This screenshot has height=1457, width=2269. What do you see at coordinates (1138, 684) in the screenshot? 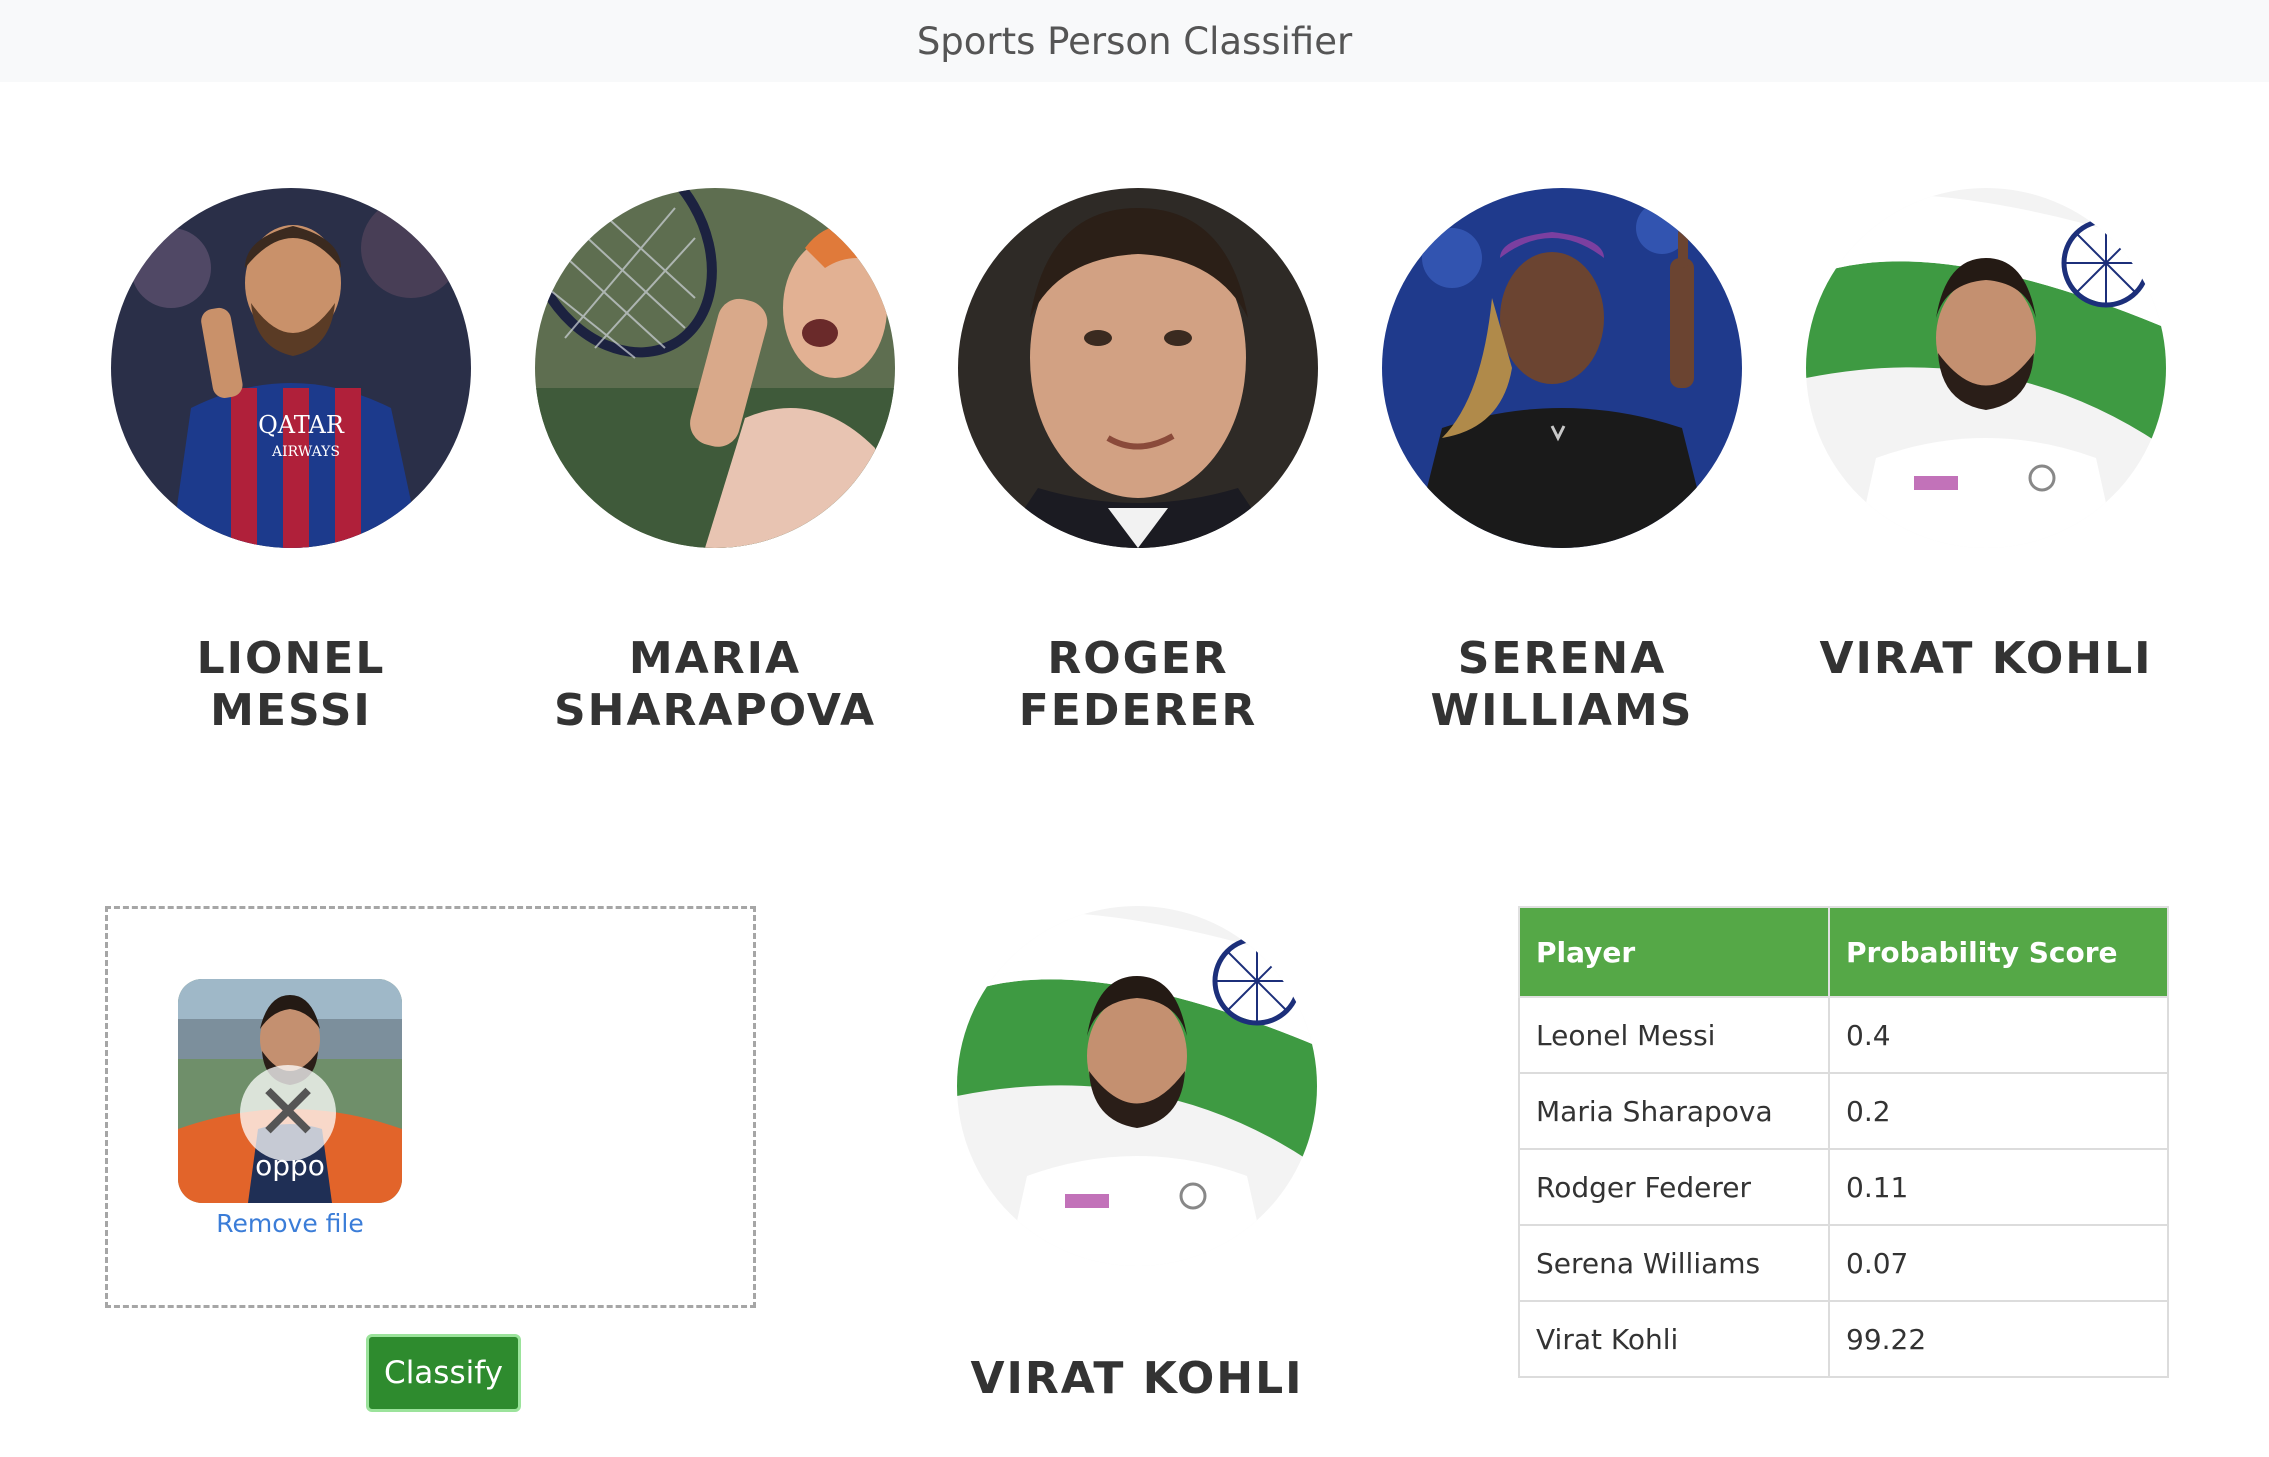
I see `player-name-federer: ROGER FEDERER` at bounding box center [1138, 684].